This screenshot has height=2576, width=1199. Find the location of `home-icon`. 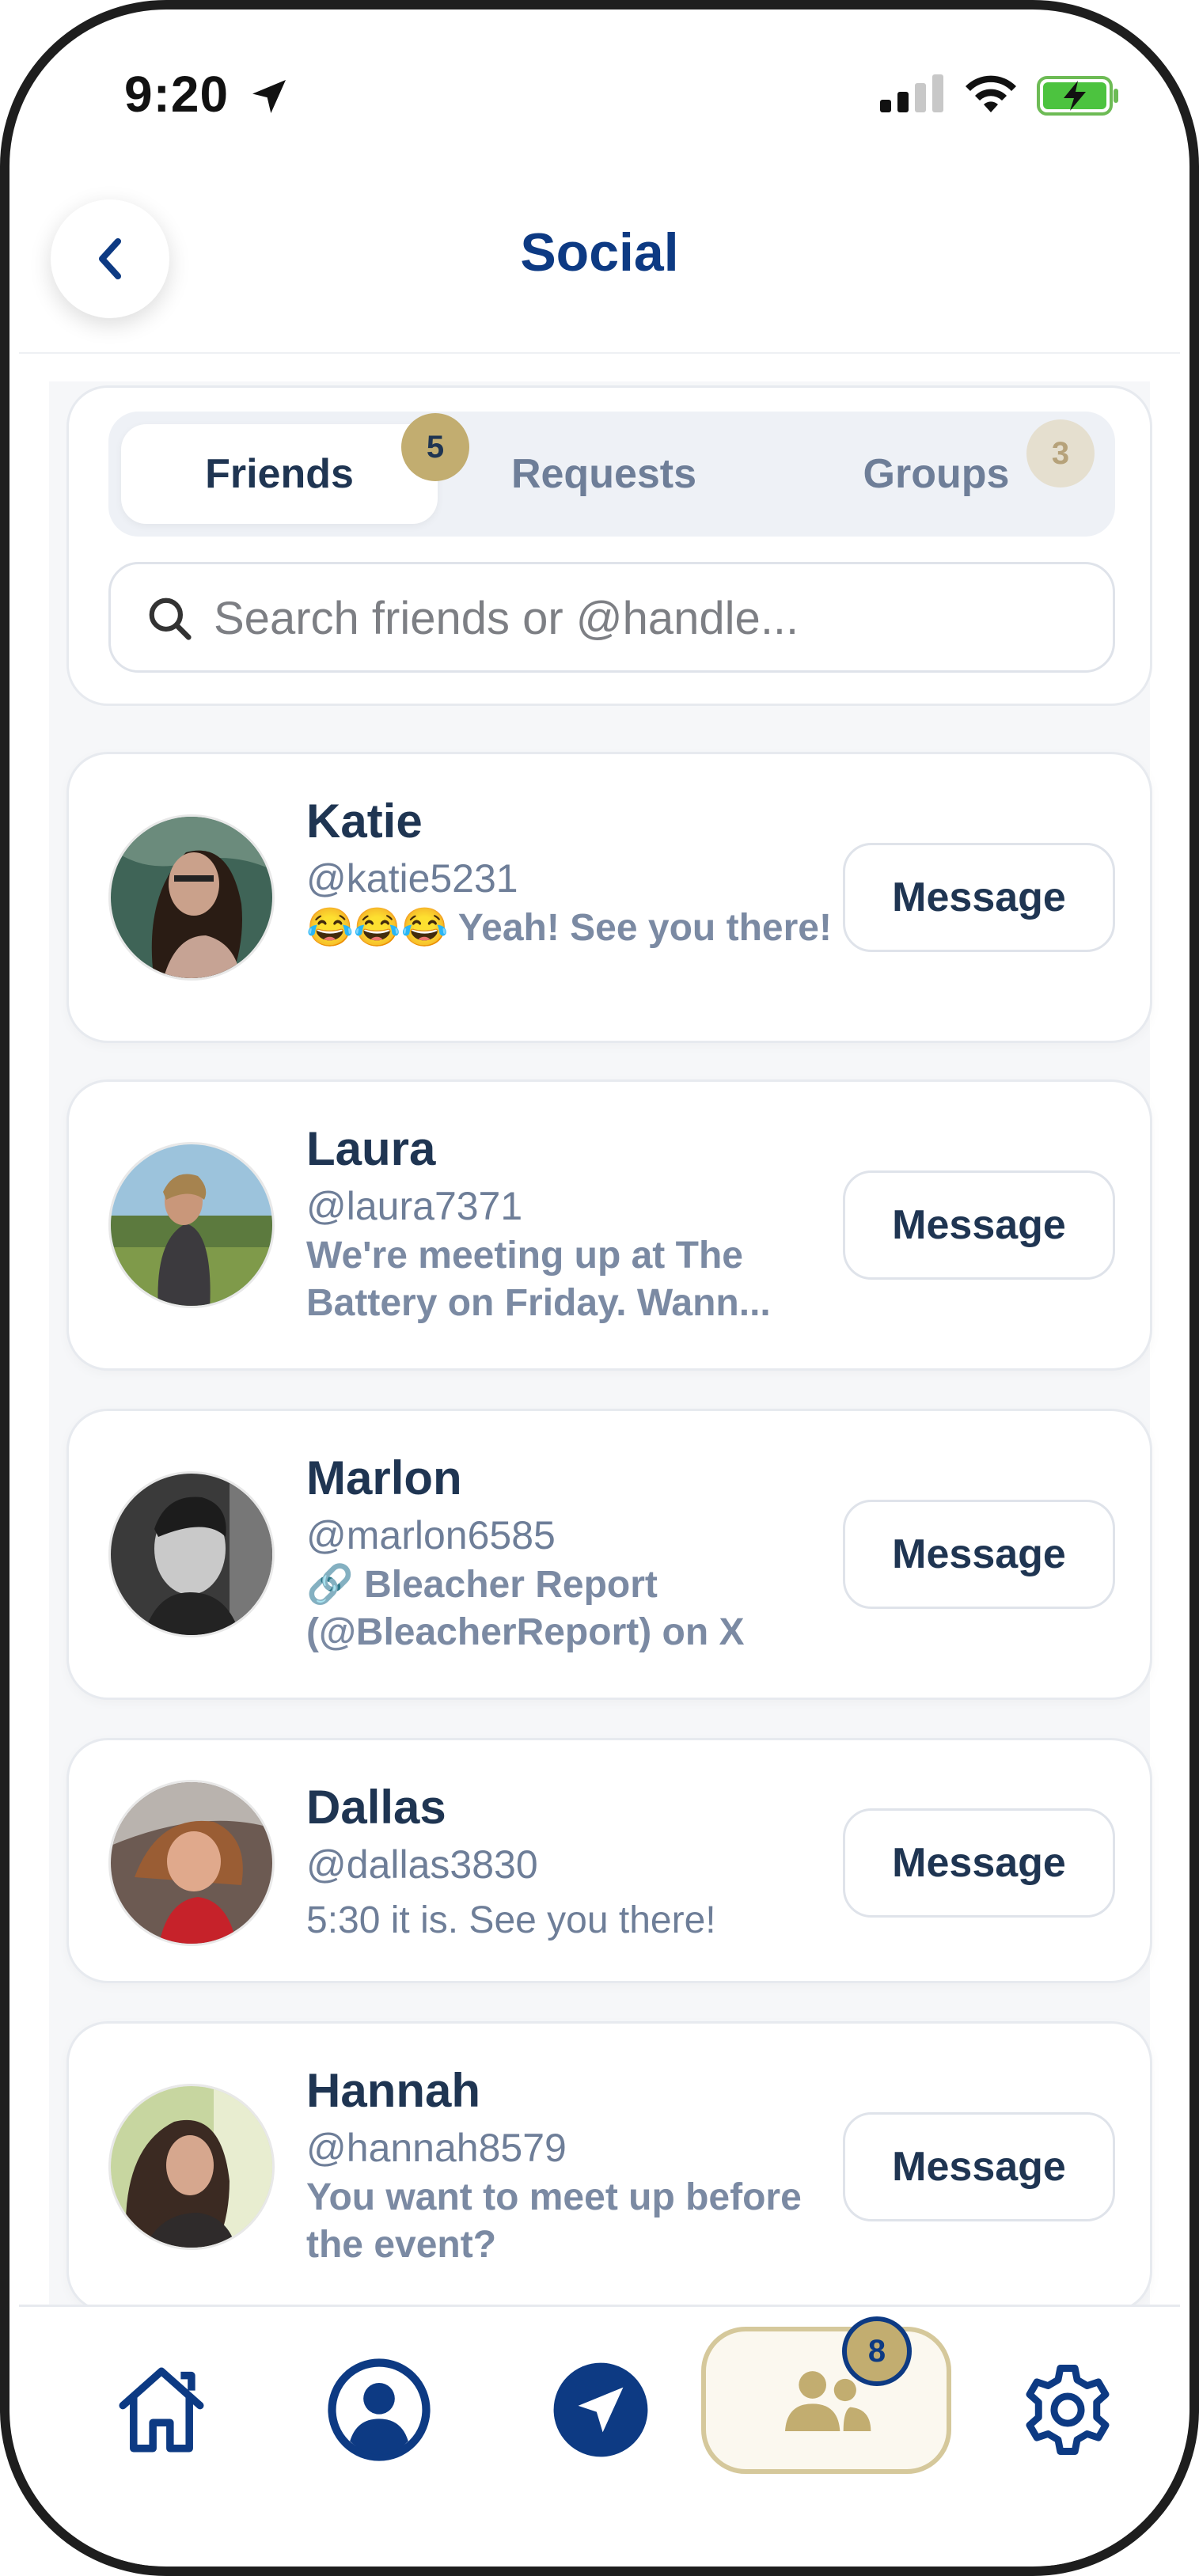

home-icon is located at coordinates (161, 2410).